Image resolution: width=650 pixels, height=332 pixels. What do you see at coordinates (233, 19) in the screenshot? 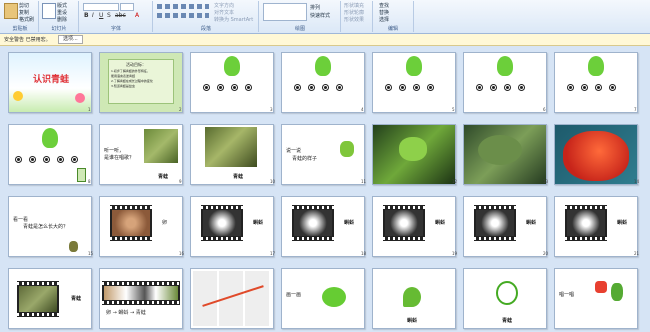
I see `smartart-button: 转换为 SmartArt` at bounding box center [233, 19].